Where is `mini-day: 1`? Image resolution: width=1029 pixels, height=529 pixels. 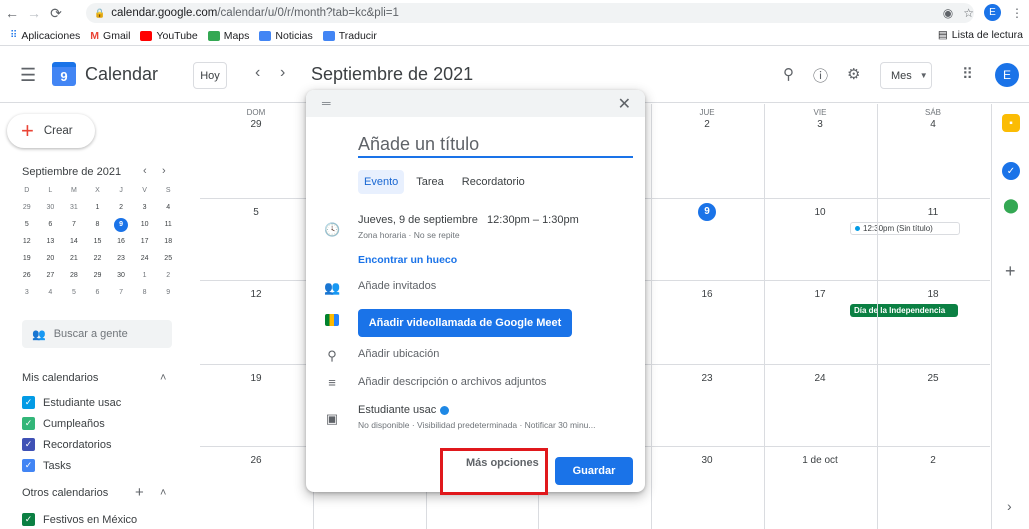
mini-day: 1 is located at coordinates (145, 276).